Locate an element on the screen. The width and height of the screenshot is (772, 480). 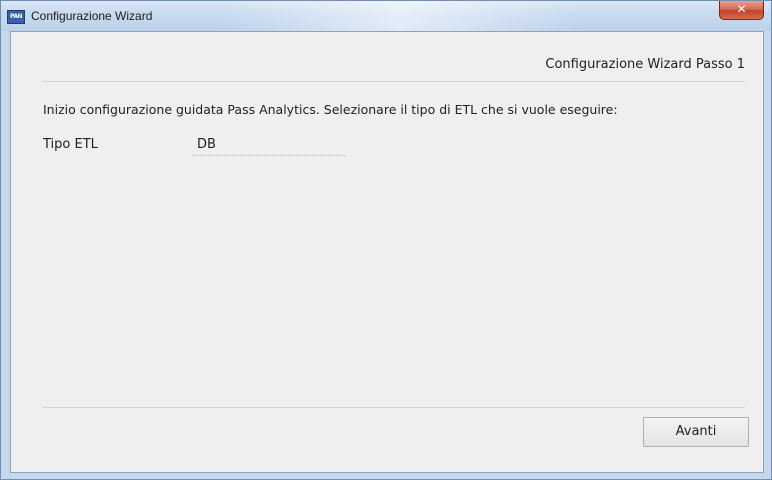
step-title: Configurazione Wizard Passo 1 is located at coordinates (645, 64).